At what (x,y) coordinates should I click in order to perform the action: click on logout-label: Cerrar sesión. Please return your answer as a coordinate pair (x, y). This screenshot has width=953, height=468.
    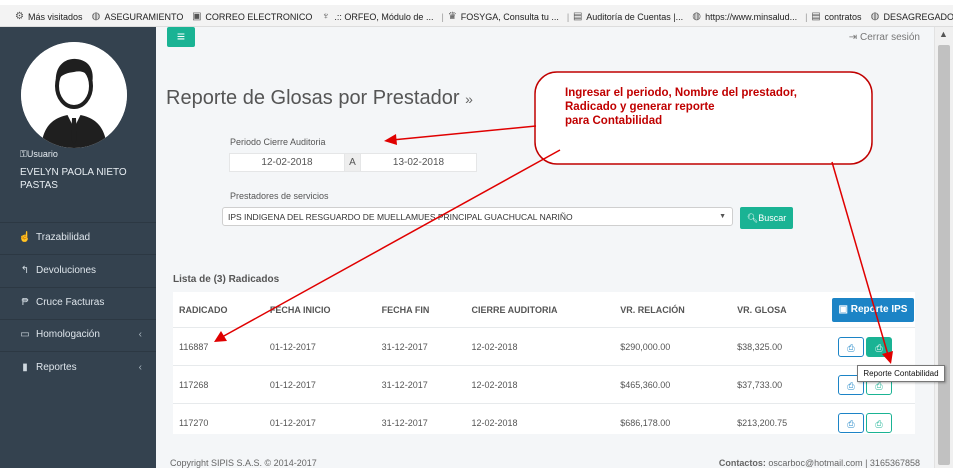
    Looking at the image, I should click on (889, 37).